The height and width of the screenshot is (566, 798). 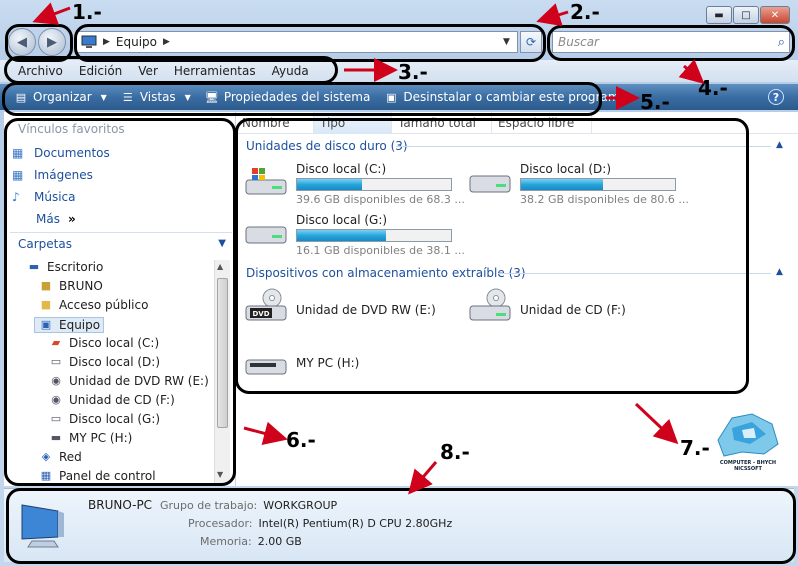 What do you see at coordinates (775, 15) in the screenshot?
I see `close-button: ✕` at bounding box center [775, 15].